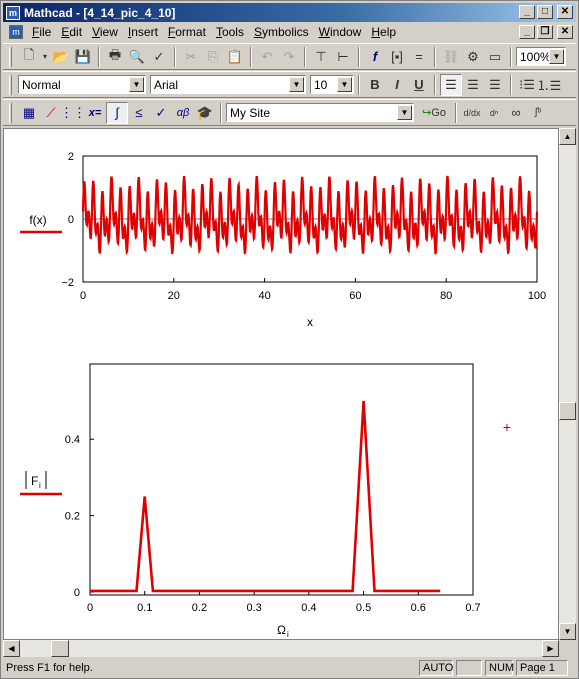 Image resolution: width=579 pixels, height=679 pixels. What do you see at coordinates (45, 57) in the screenshot?
I see `new-dropdown-icon: ▾` at bounding box center [45, 57].